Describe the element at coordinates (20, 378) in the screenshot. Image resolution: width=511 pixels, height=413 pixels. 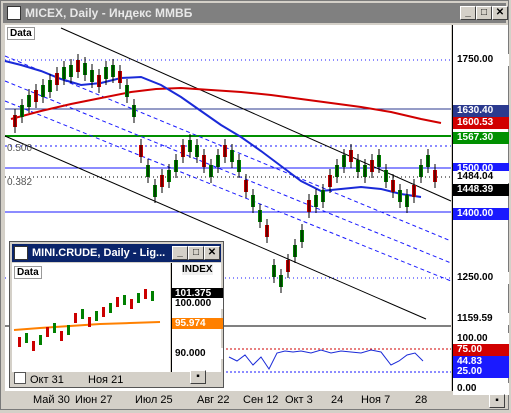
I see `sub-scroll-box` at that location.